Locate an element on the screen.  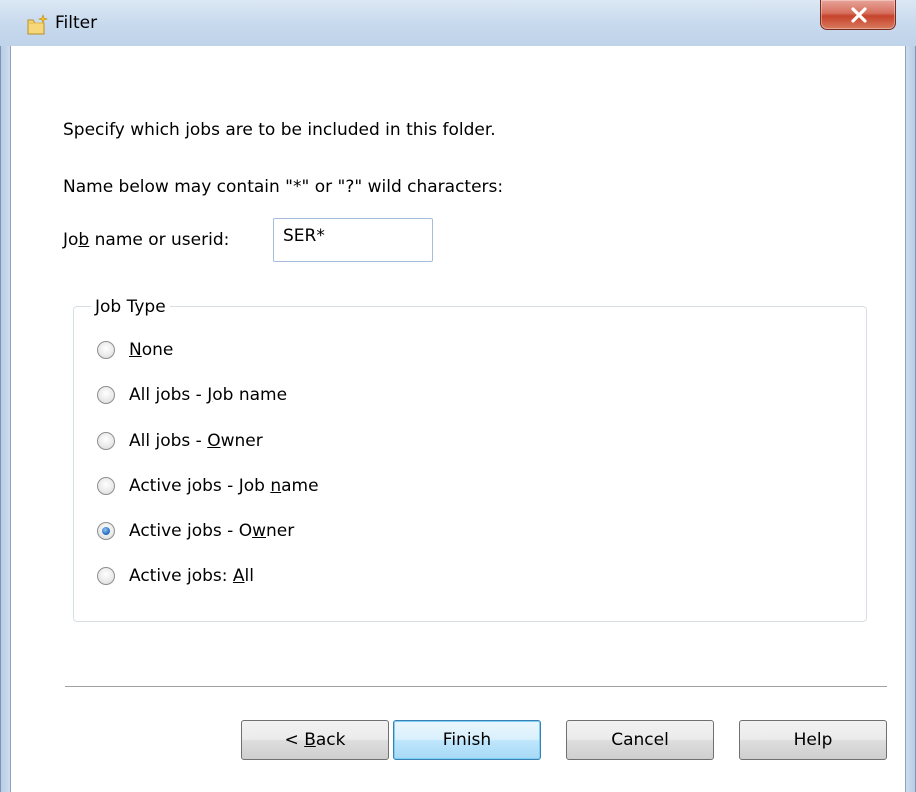
radio-label: None is located at coordinates (151, 350).